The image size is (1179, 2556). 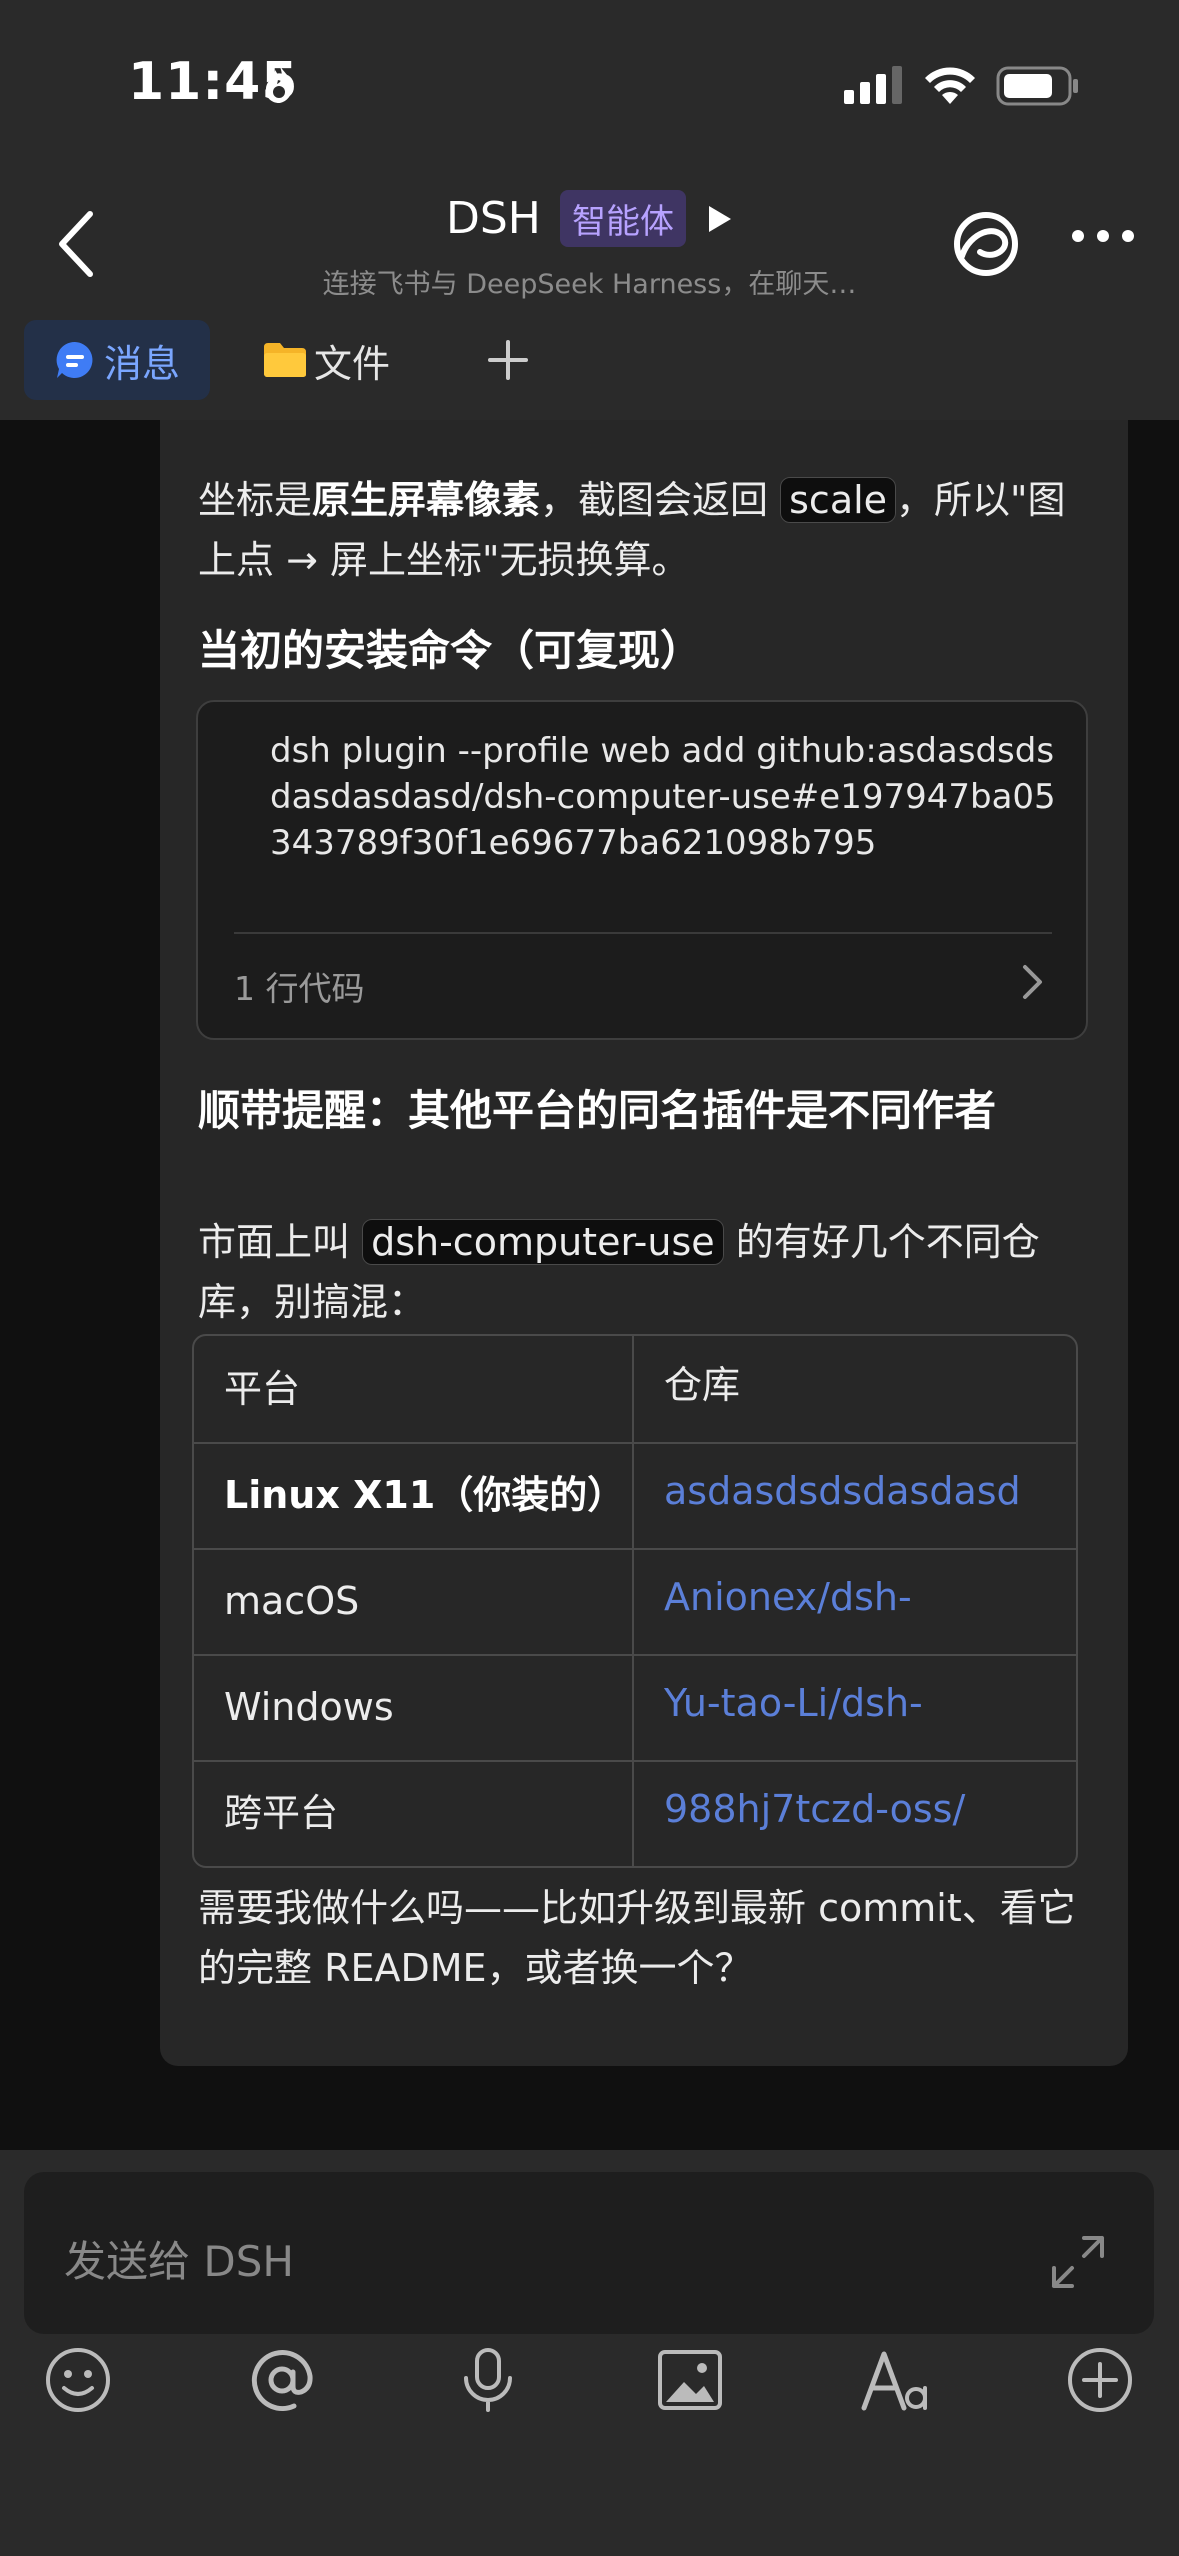 What do you see at coordinates (279, 83) in the screenshot?
I see `flame-icon` at bounding box center [279, 83].